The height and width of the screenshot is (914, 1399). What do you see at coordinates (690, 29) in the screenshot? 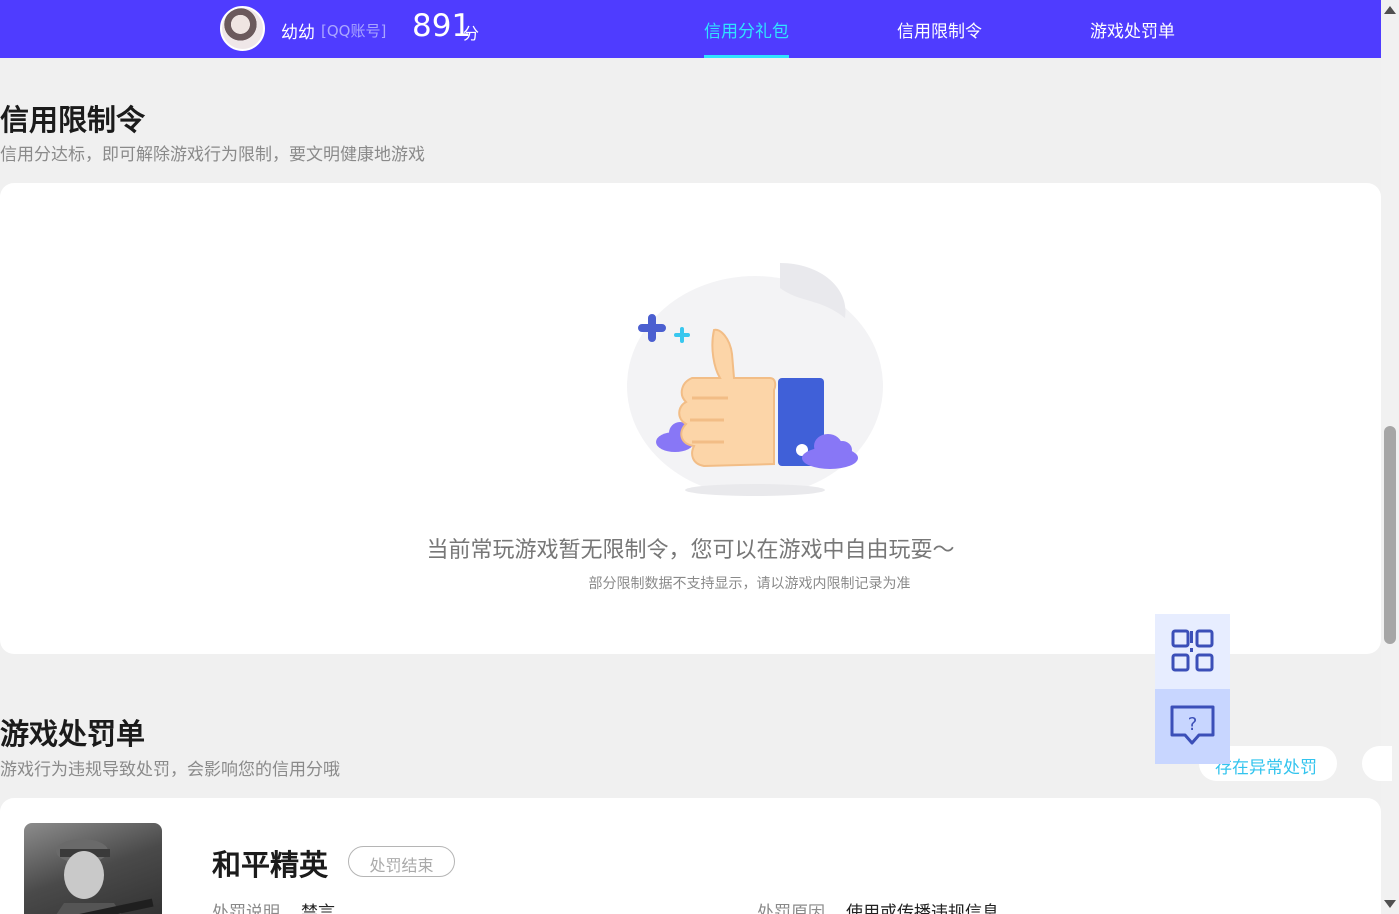
I see `top-header: 幼幼 [QQ账号] 891 分 信用分礼包 信用限制令 游戏处罚单` at bounding box center [690, 29].